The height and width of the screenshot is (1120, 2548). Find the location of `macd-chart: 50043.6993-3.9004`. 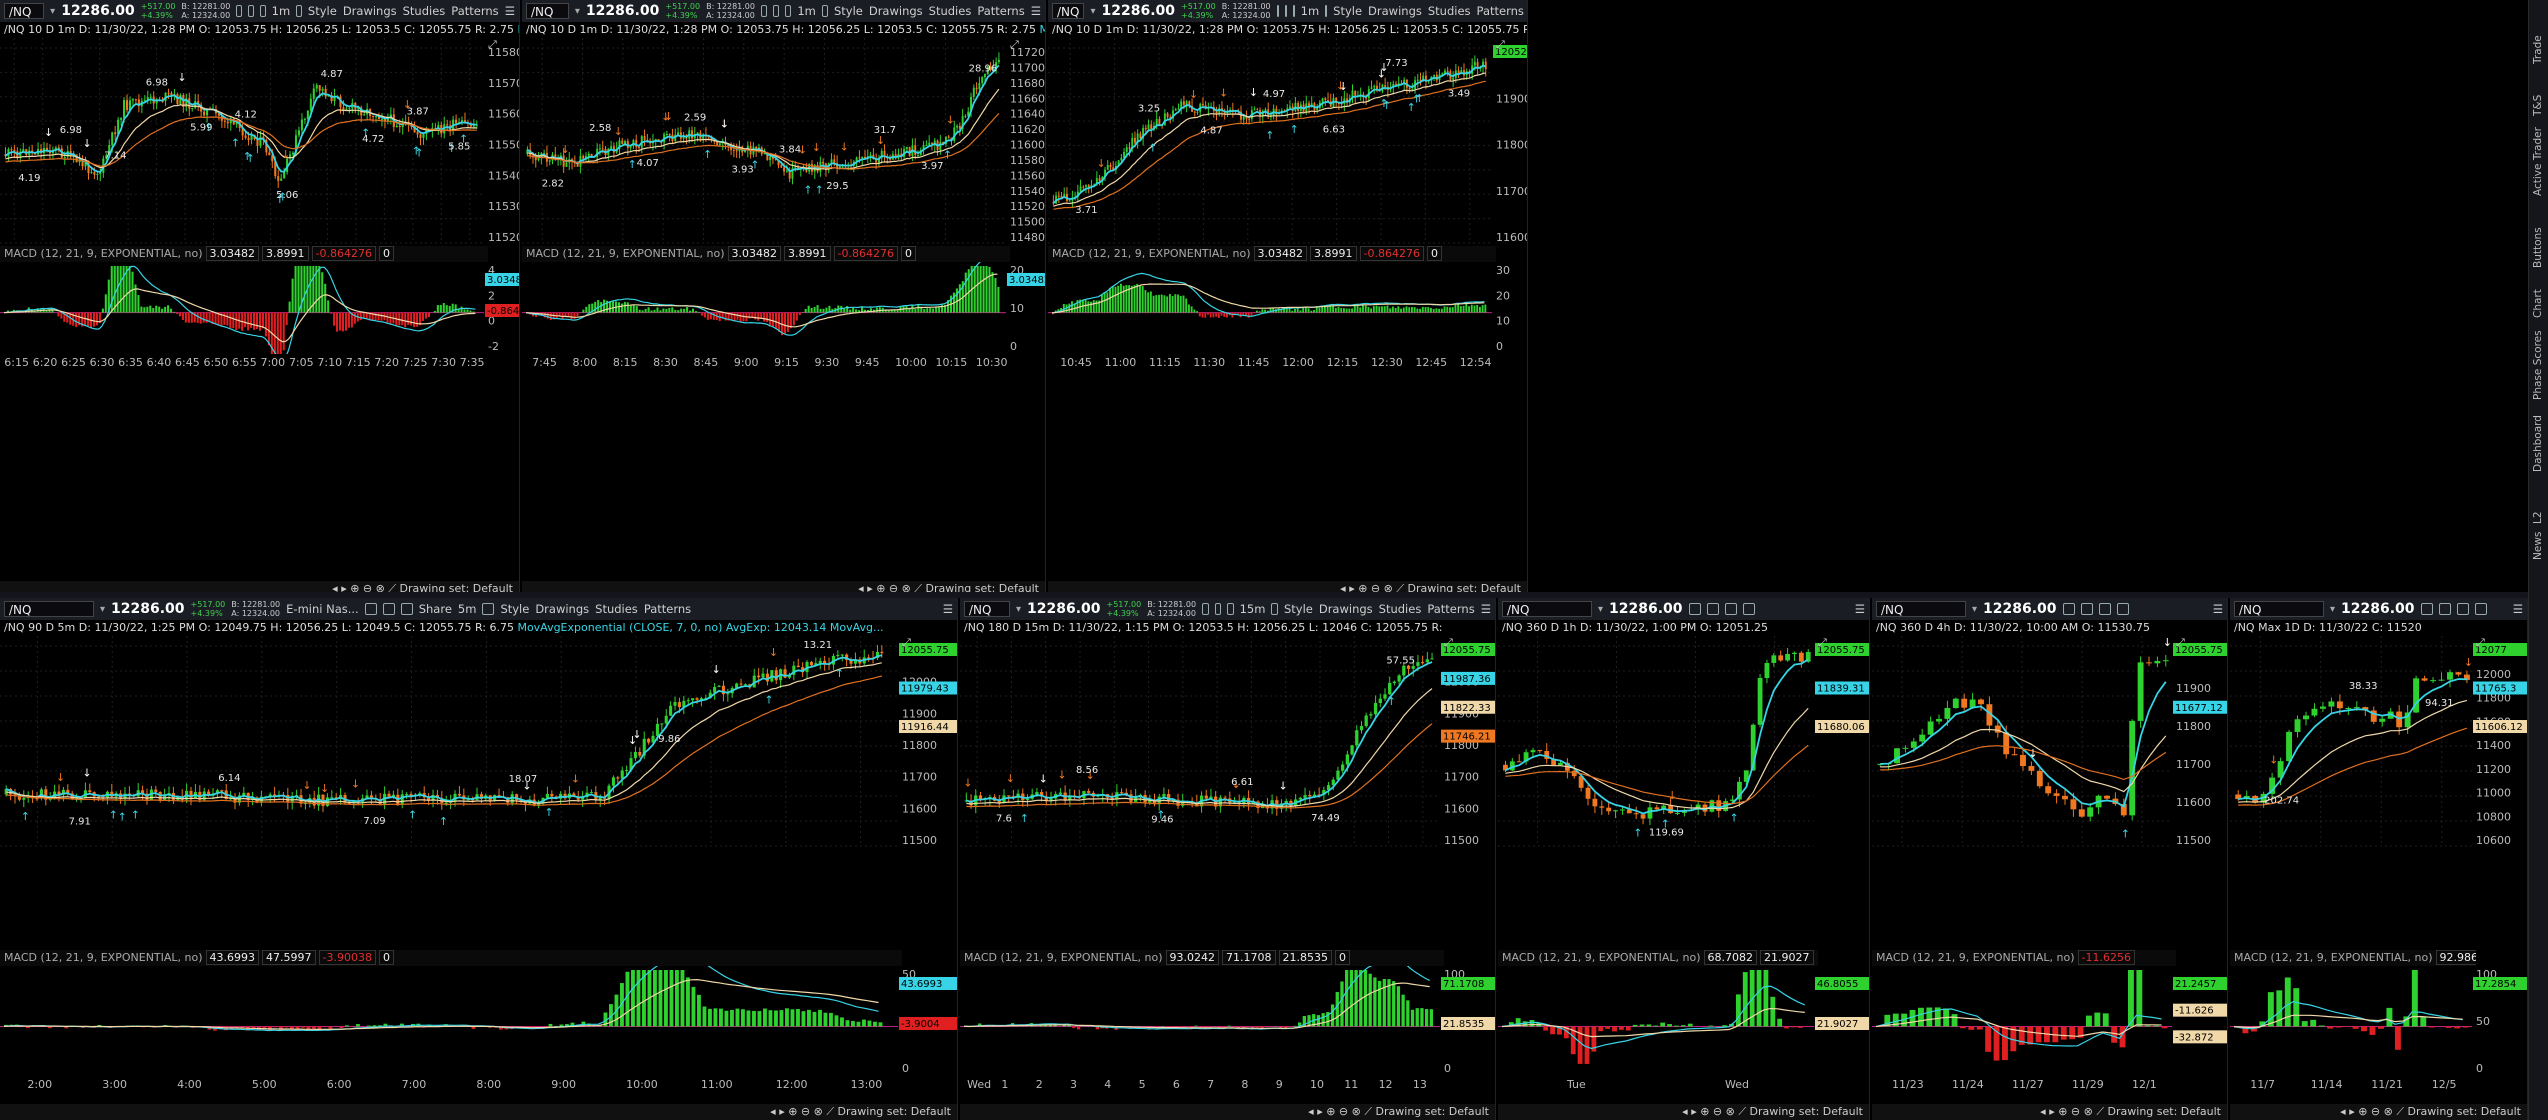

macd-chart: 50043.6993-3.9004 is located at coordinates (479, 1021).